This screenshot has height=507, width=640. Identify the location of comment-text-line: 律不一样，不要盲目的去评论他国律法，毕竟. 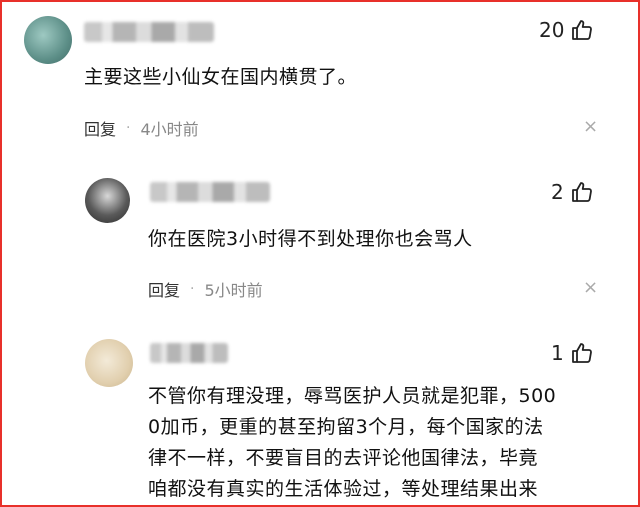
(343, 458).